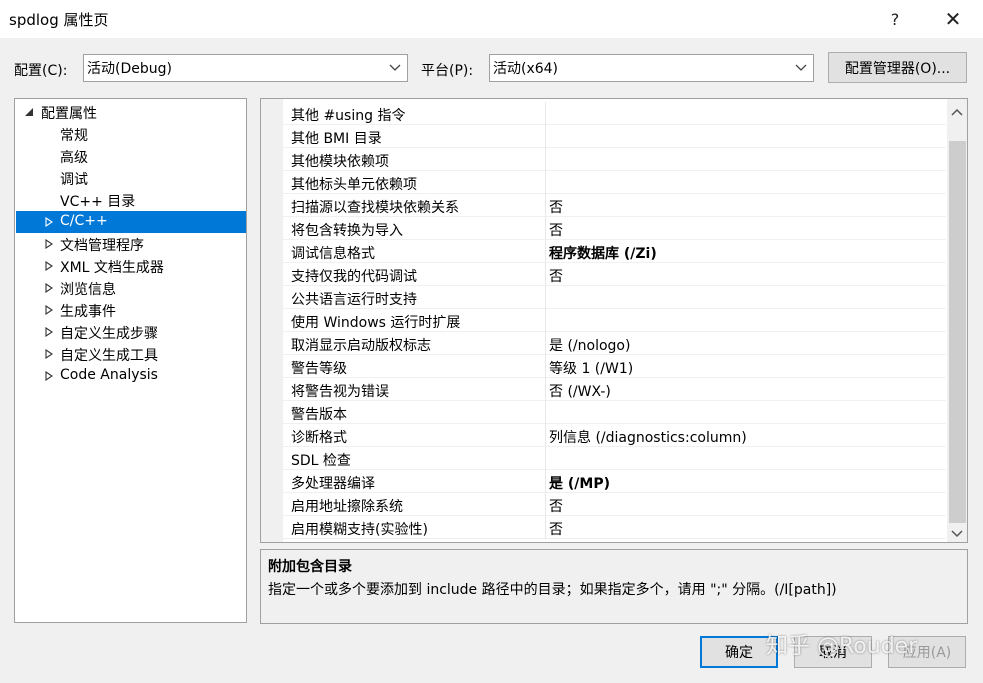 The image size is (983, 683). Describe the element at coordinates (348, 116) in the screenshot. I see `property-name: 其他 #using 指令` at that location.